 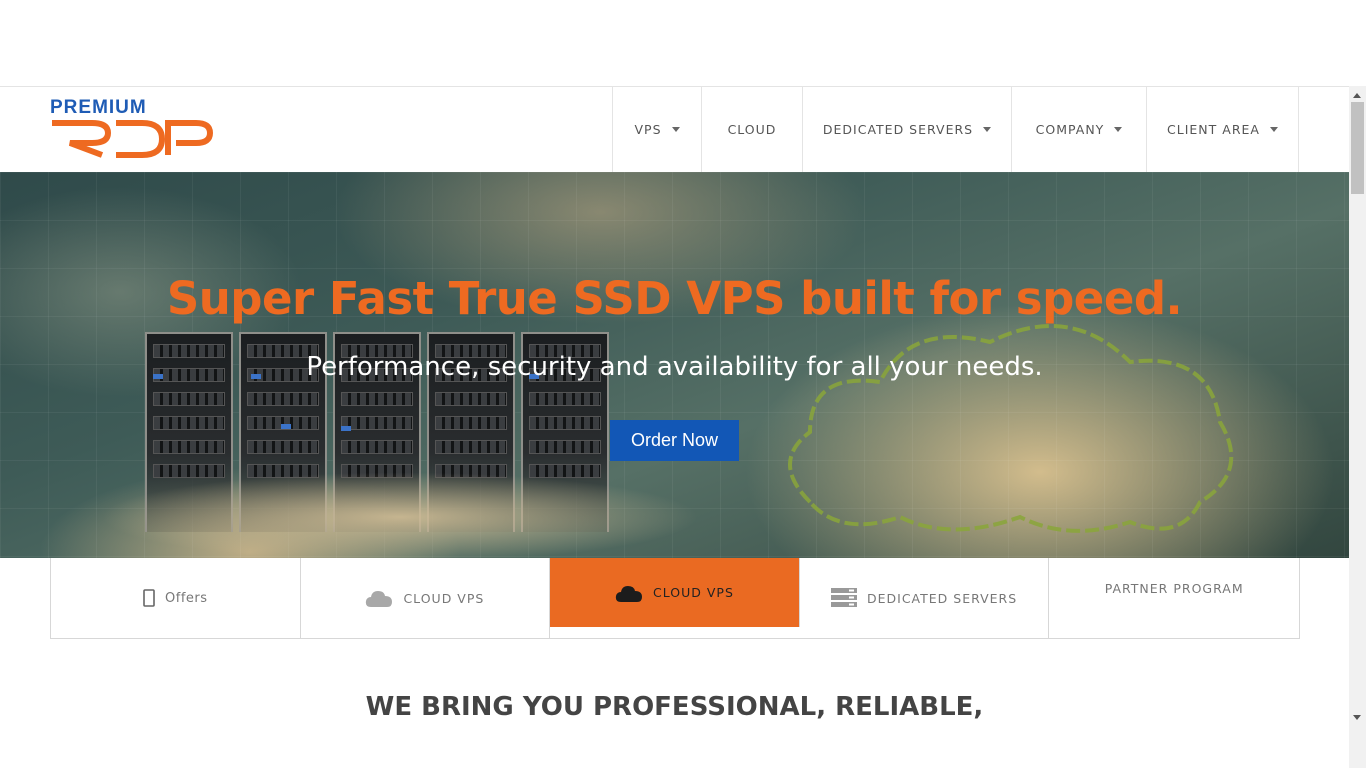 What do you see at coordinates (1357, 95) in the screenshot?
I see `scroll-up-icon` at bounding box center [1357, 95].